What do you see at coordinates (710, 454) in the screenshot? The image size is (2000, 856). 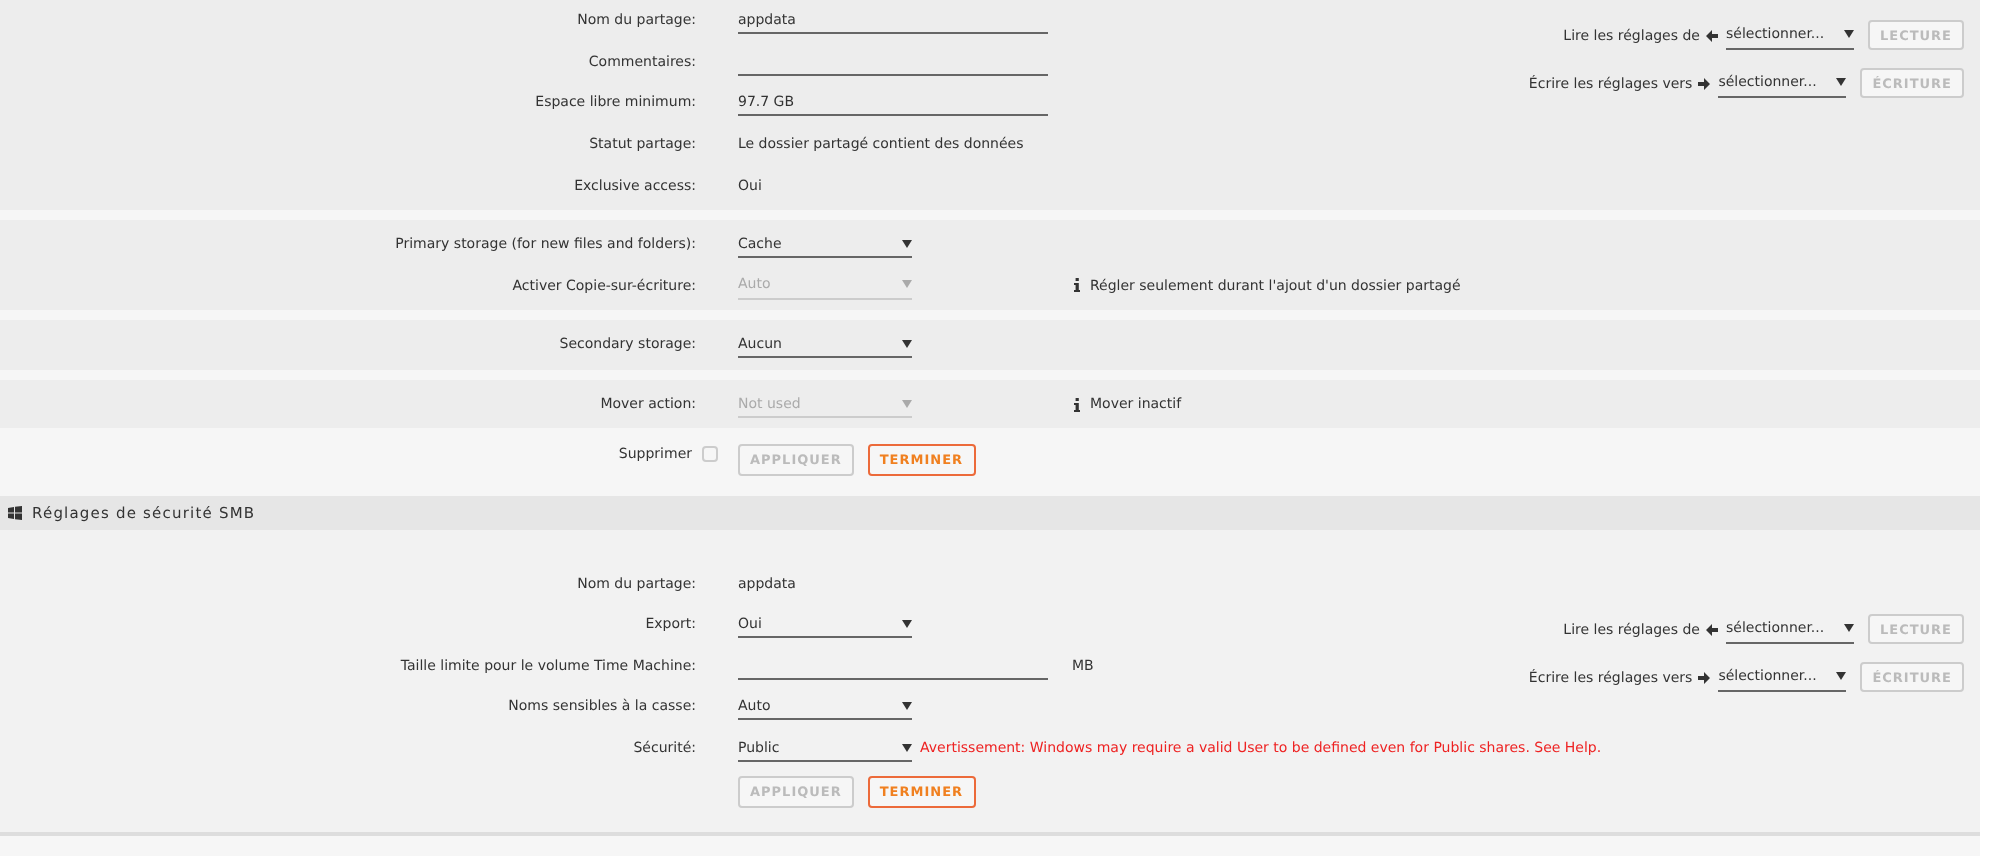 I see `delete-checkbox` at bounding box center [710, 454].